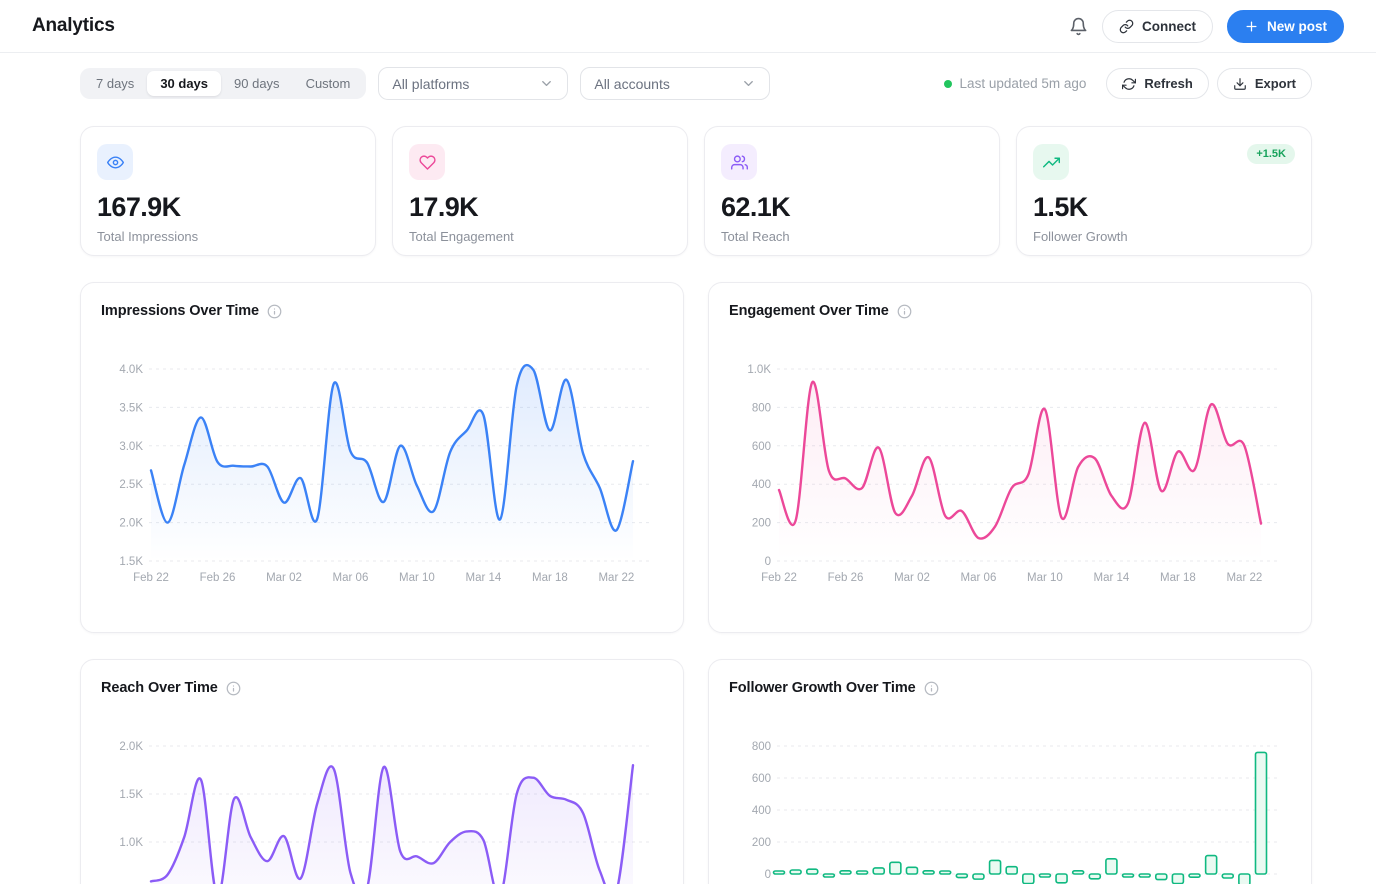 This screenshot has width=1376, height=884. I want to click on trending-up-icon, so click(1051, 162).